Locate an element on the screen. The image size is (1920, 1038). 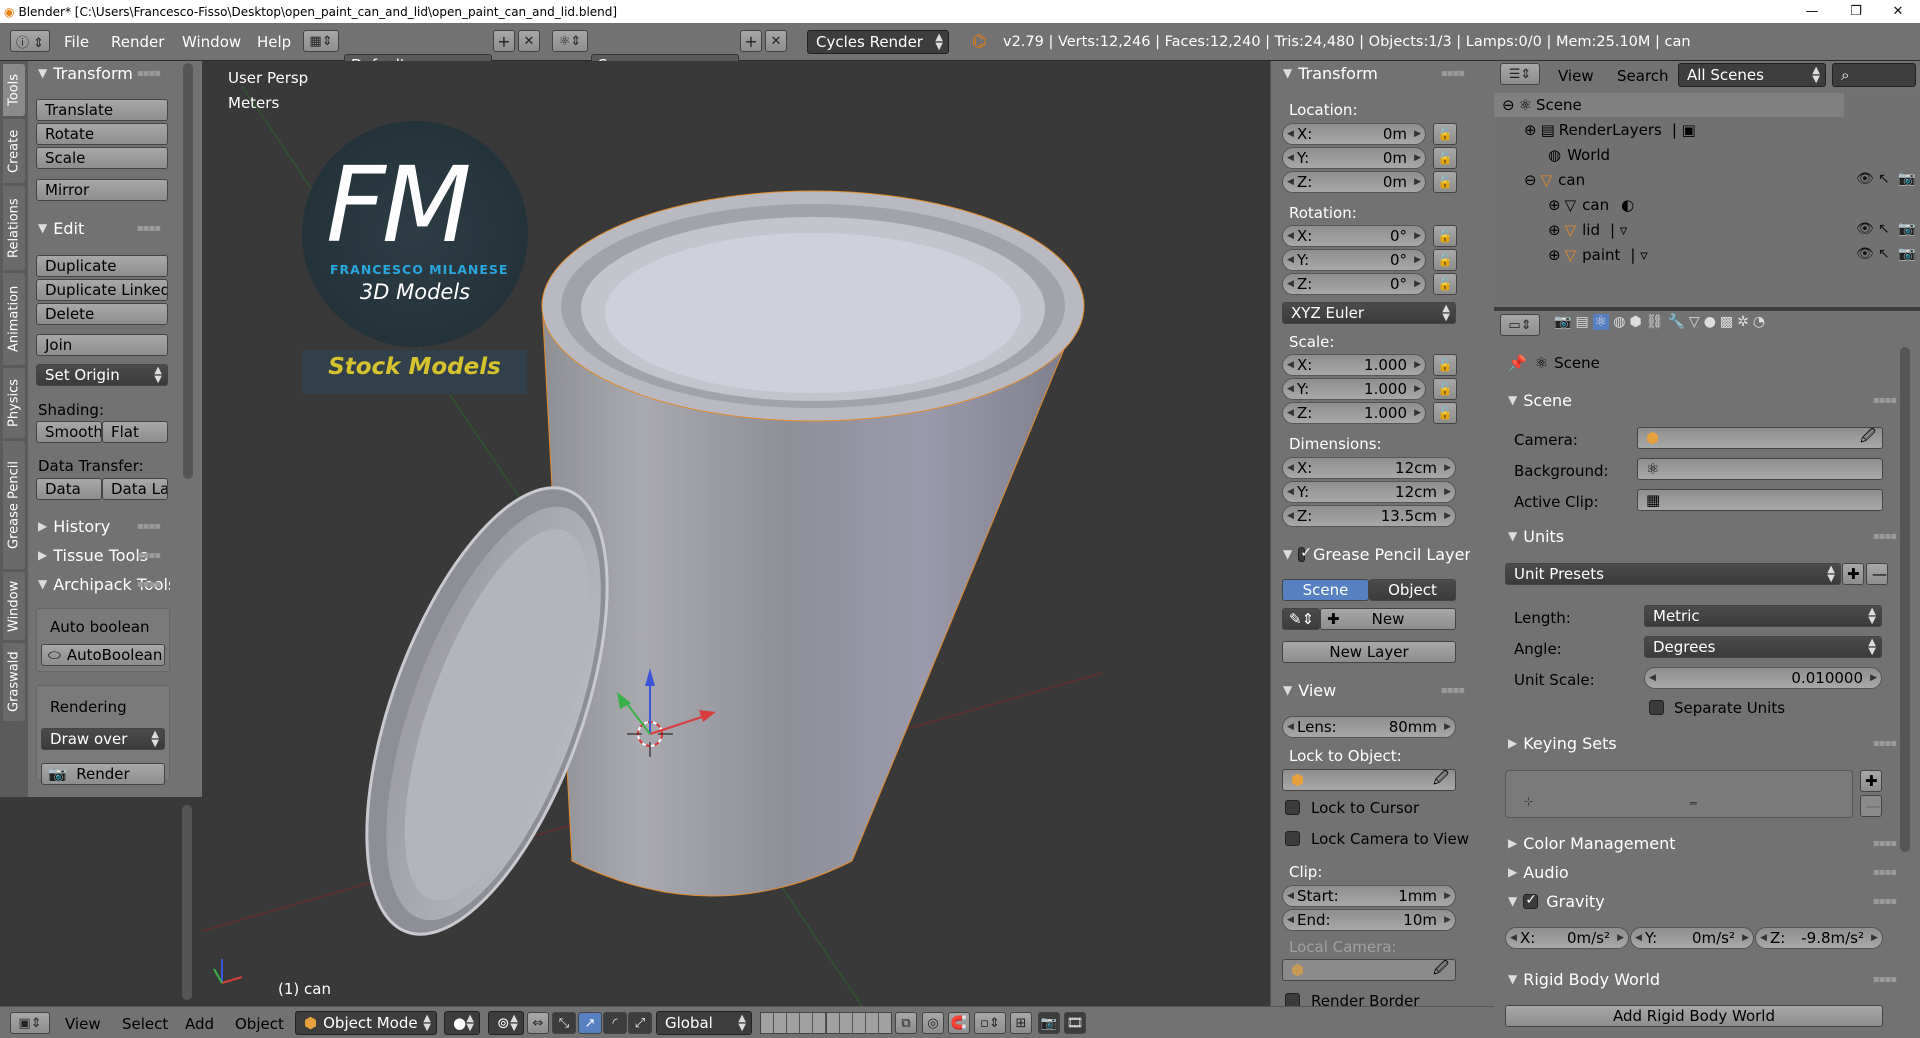
gp-new-button: ✚ New is located at coordinates (1388, 619).